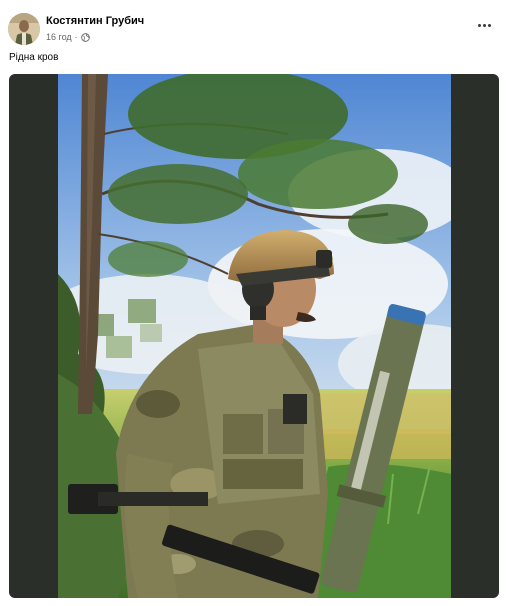 The image size is (511, 606). I want to click on author-avatar, so click(24, 29).